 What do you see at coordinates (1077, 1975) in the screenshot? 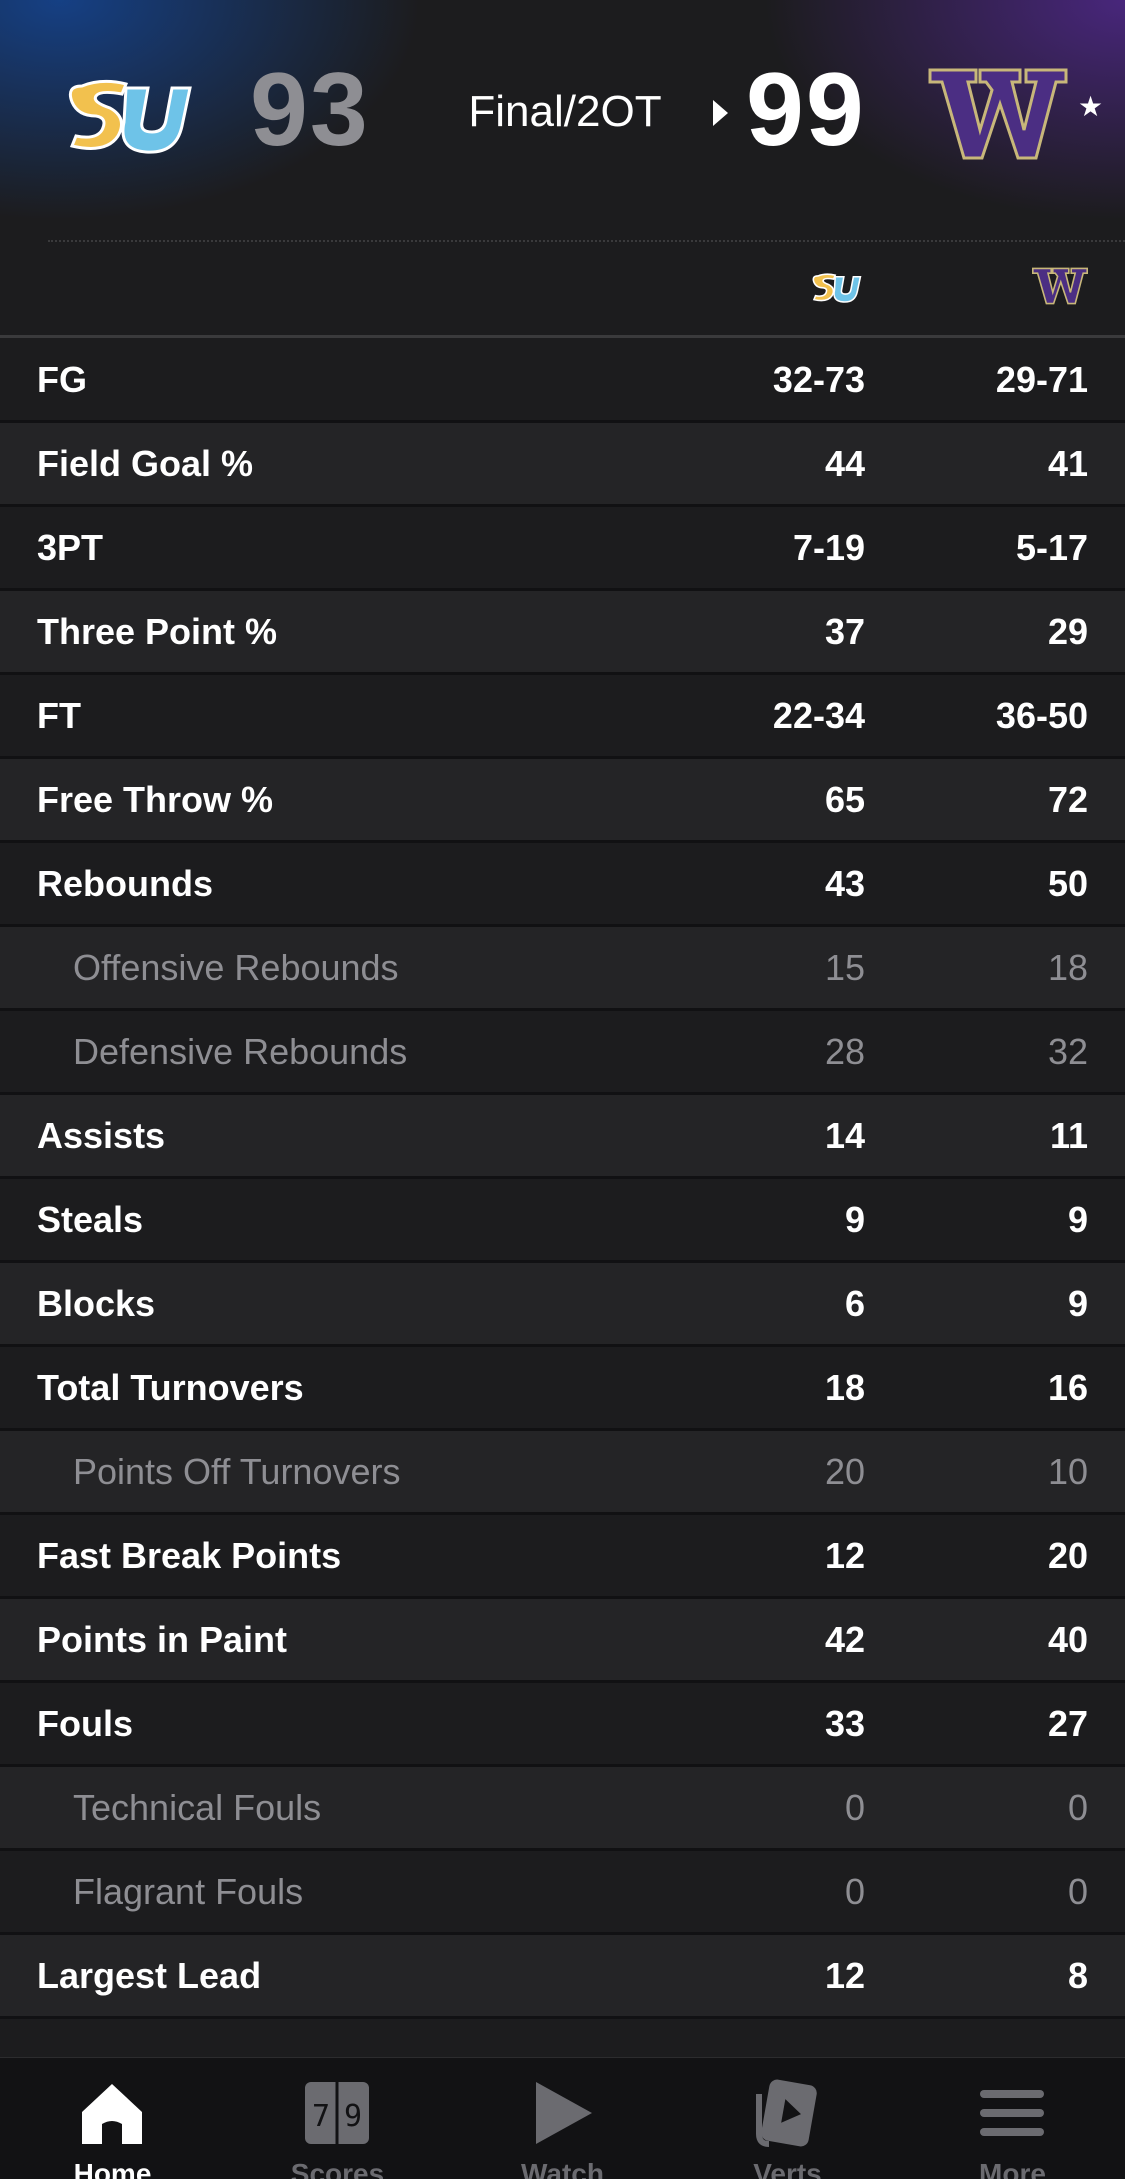
I see `stat-home-value: 8` at bounding box center [1077, 1975].